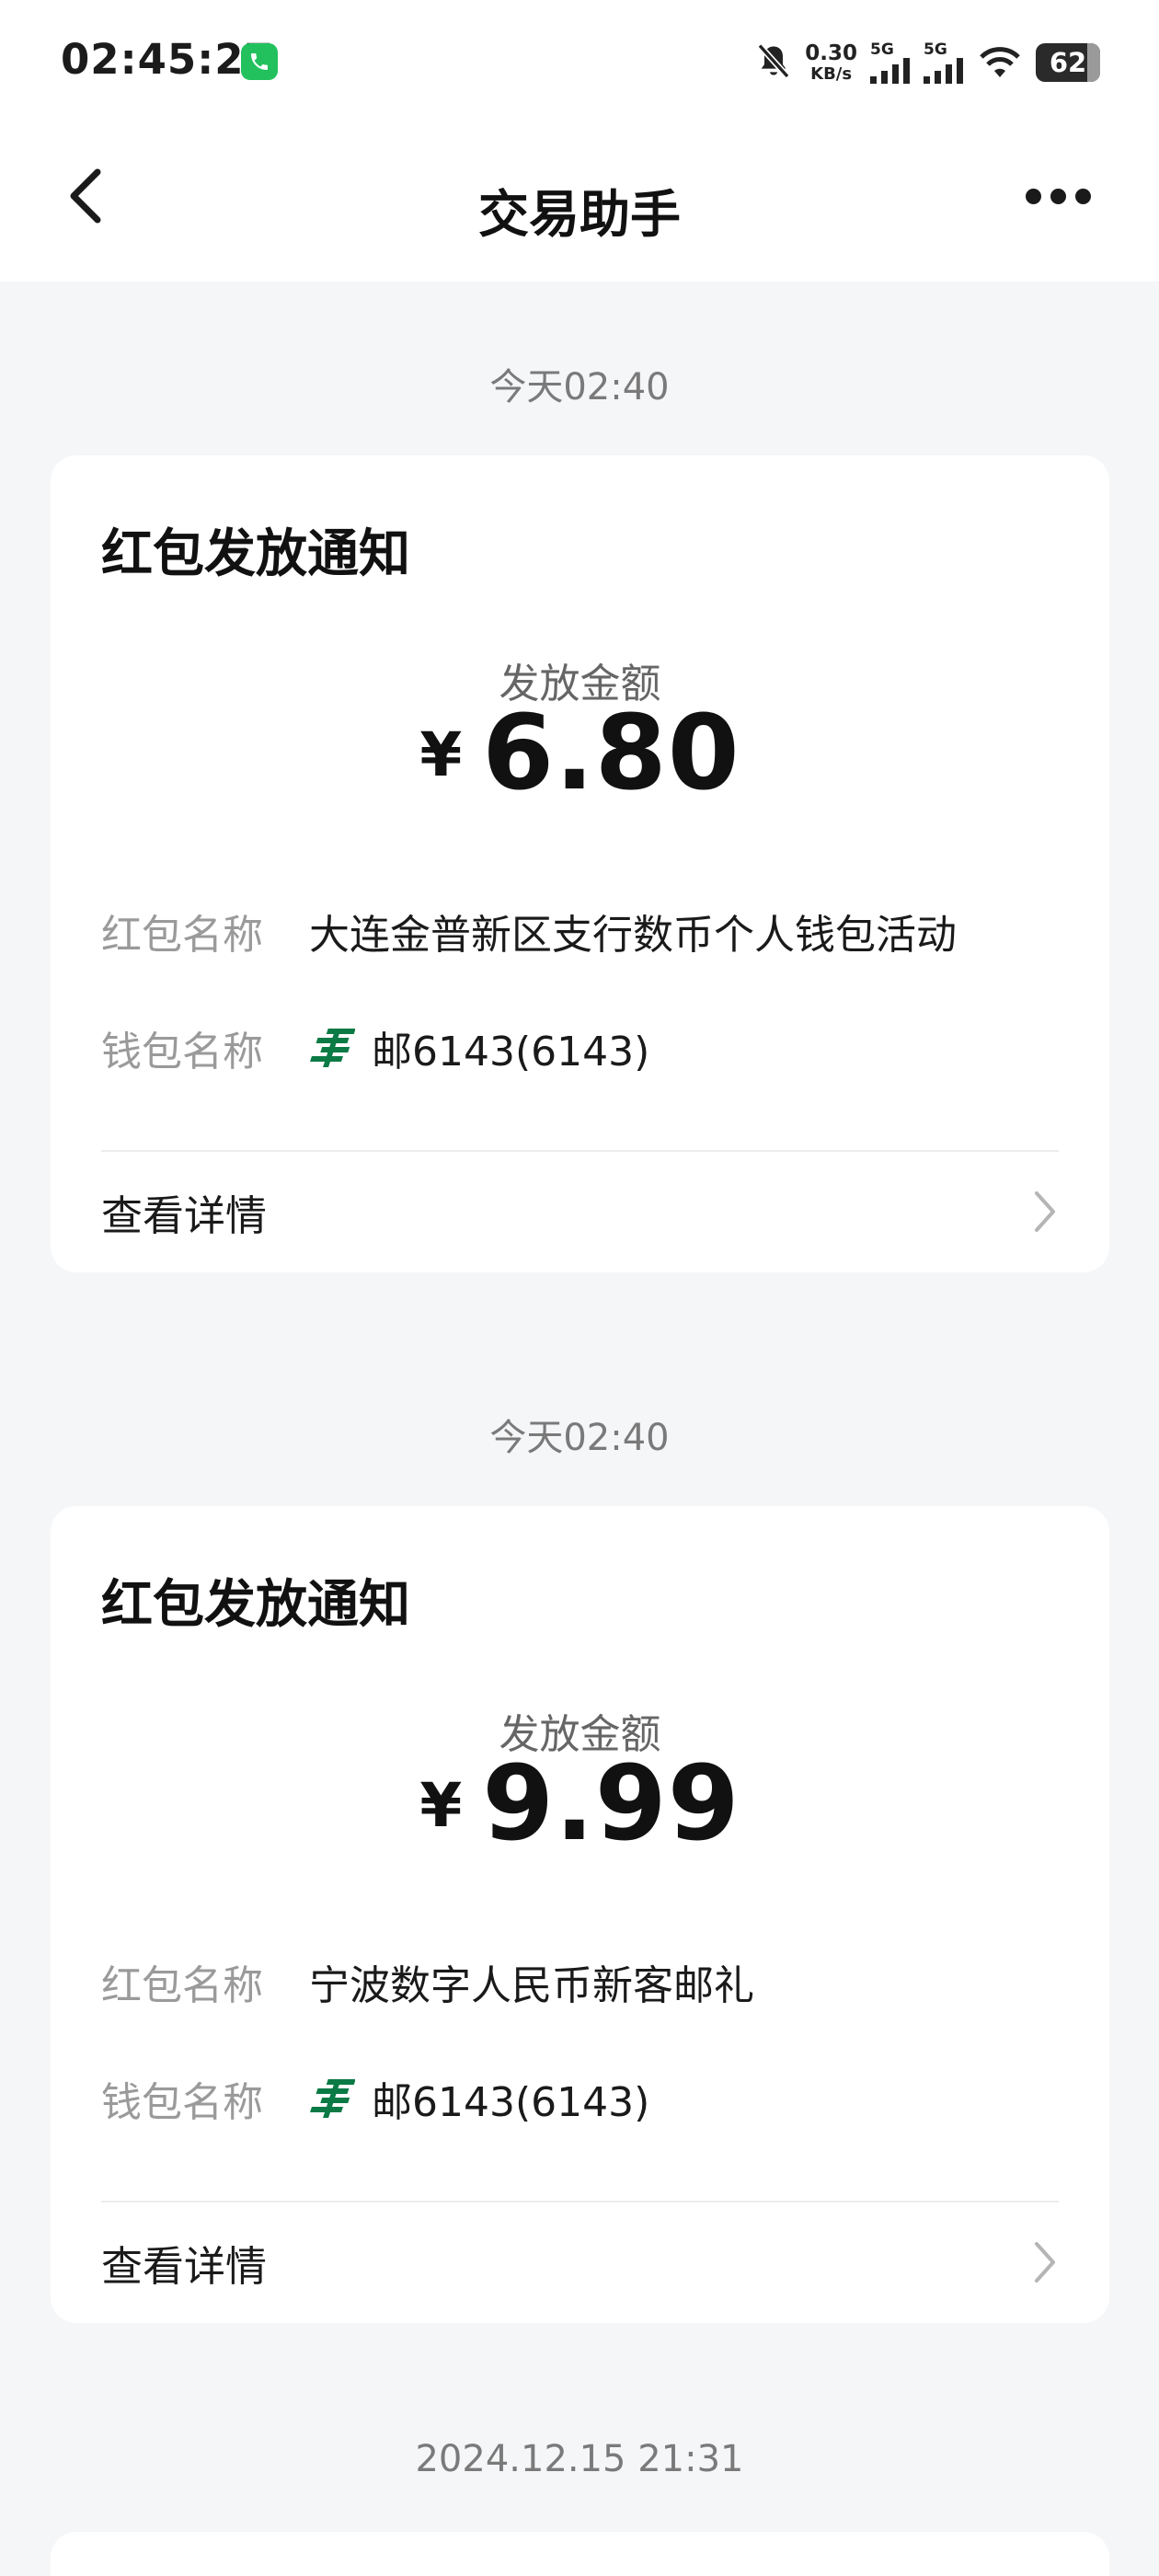 The width and height of the screenshot is (1159, 2576). I want to click on network-speed-value: 0.30, so click(831, 52).